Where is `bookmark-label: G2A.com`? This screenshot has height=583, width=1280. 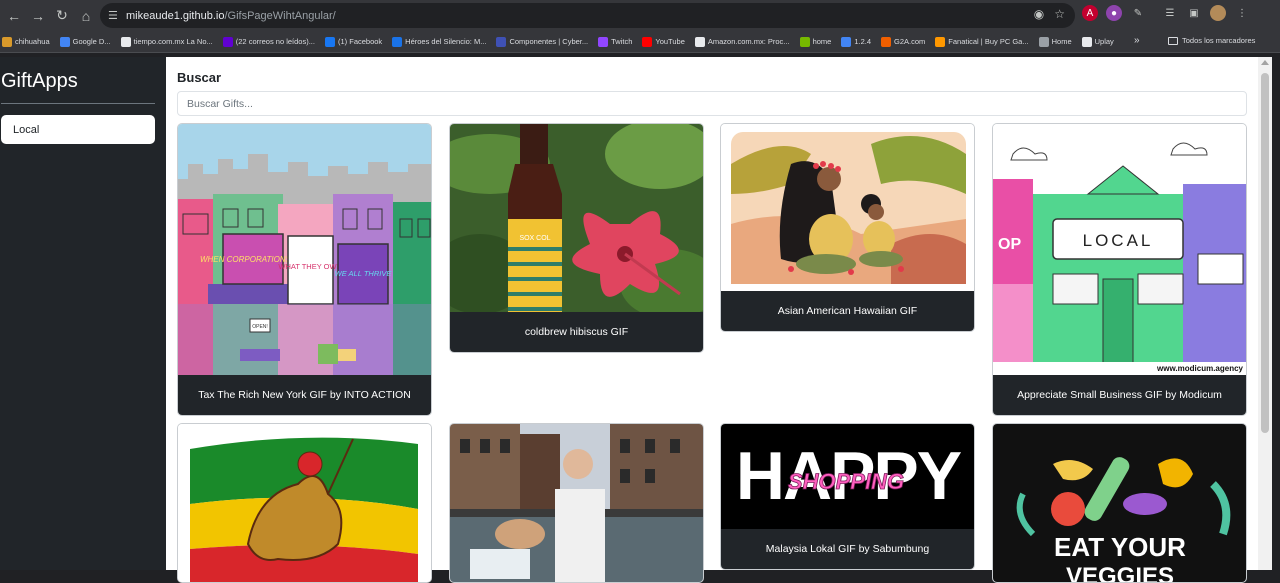
bookmark-label: G2A.com is located at coordinates (910, 41).